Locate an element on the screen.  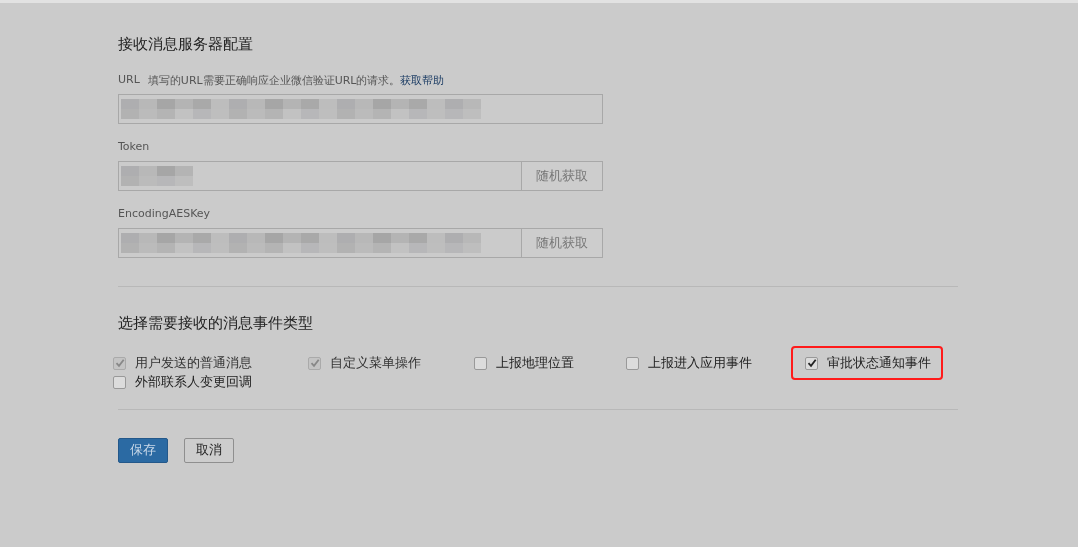
field-hint: 填写的URL需要正确响应企业微信验证URL的请求。 is located at coordinates (274, 80).